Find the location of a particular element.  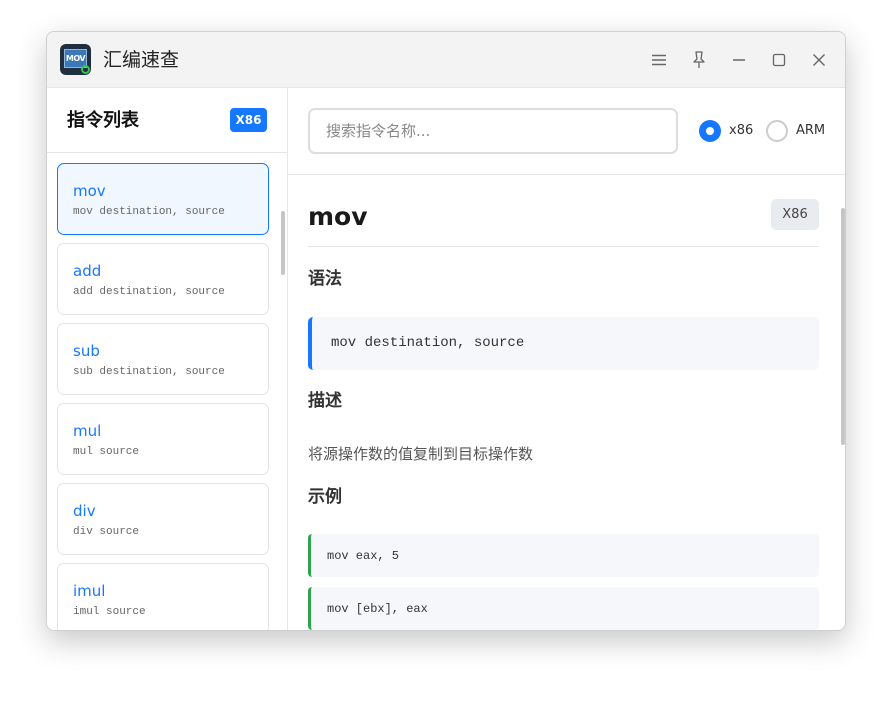

radio-label: ARM is located at coordinates (811, 130).